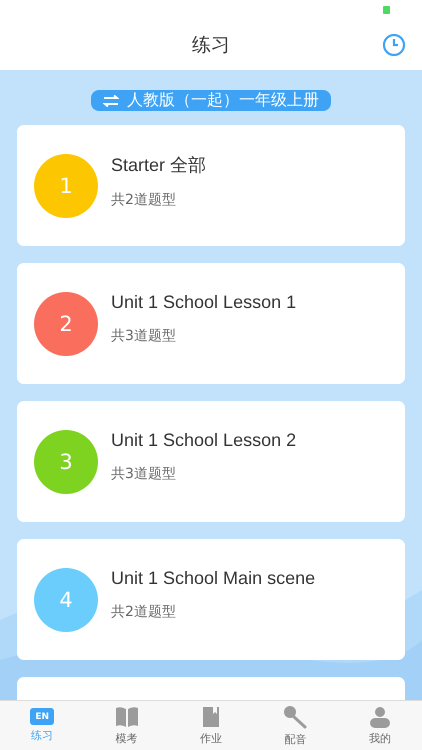 This screenshot has width=422, height=750. Describe the element at coordinates (394, 45) in the screenshot. I see `history-icon` at that location.